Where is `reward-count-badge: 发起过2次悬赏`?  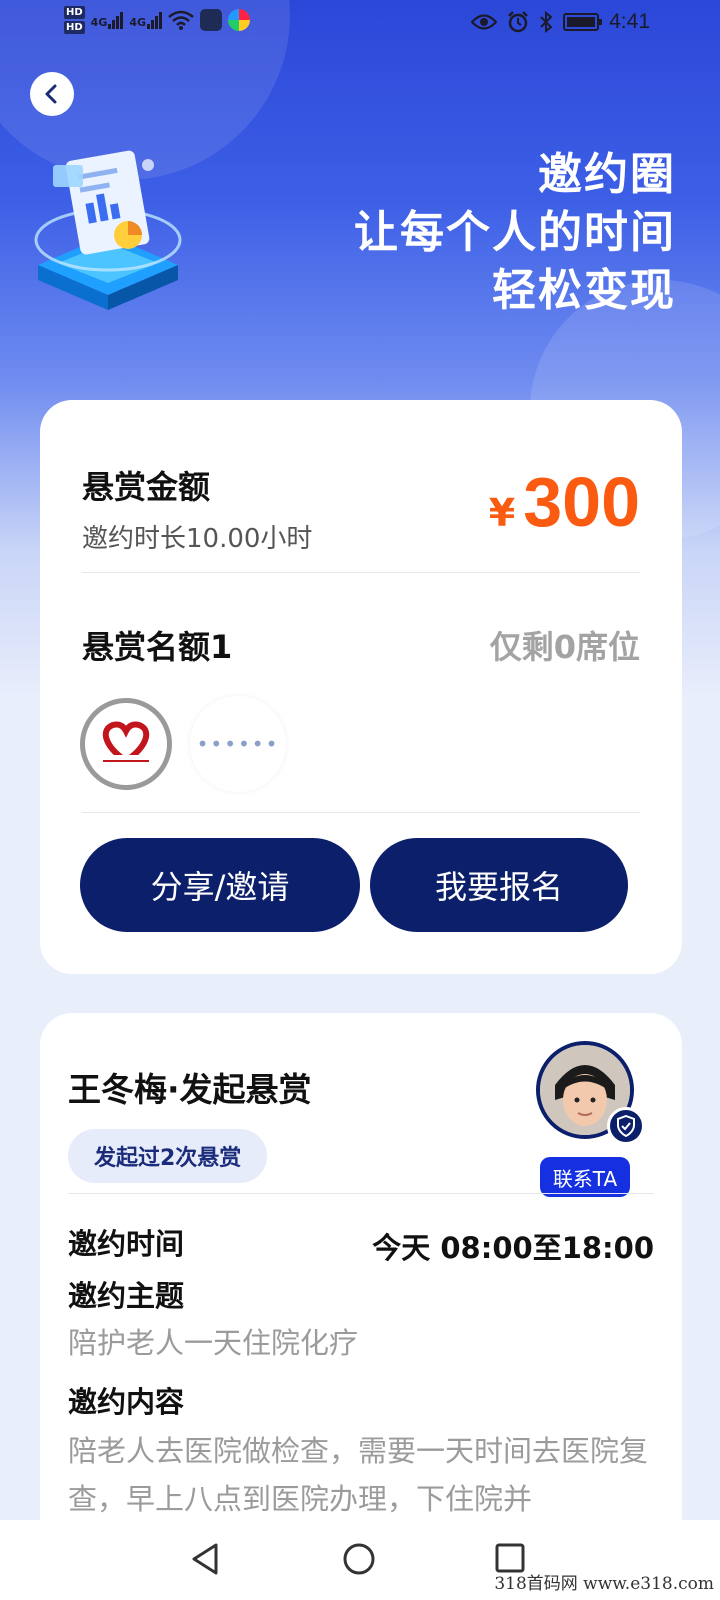
reward-count-badge: 发起过2次悬赏 is located at coordinates (168, 1156).